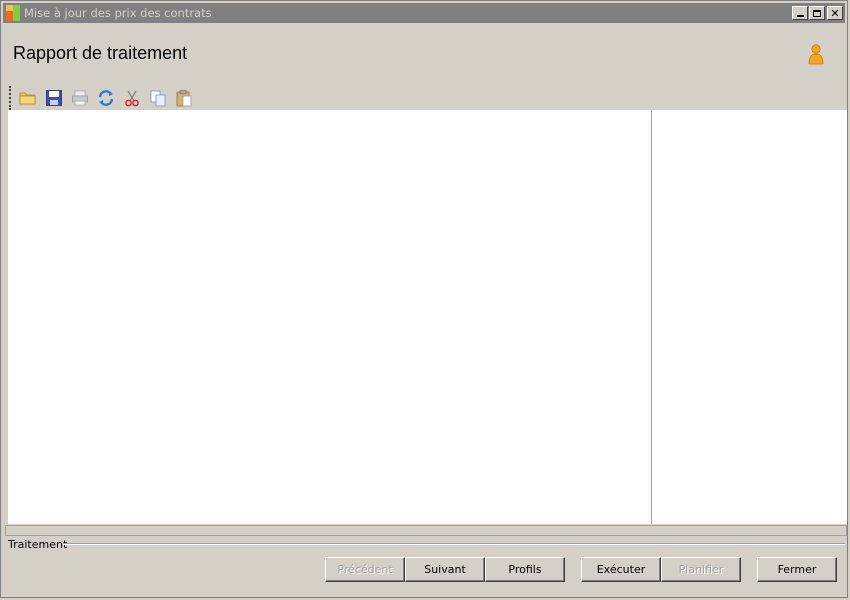 This screenshot has width=850, height=600. I want to click on copy-icon, so click(158, 98).